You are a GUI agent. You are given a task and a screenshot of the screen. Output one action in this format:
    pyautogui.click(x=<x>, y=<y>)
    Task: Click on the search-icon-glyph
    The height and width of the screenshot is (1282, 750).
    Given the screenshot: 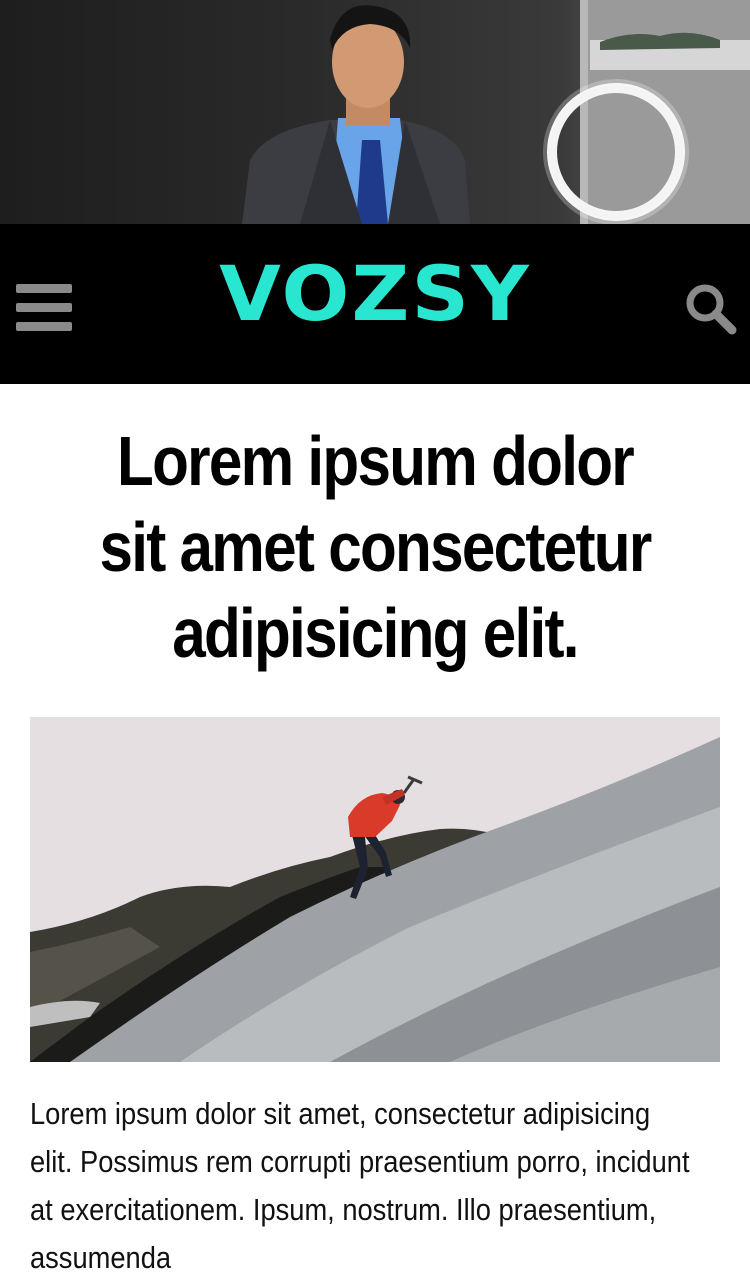 What is the action you would take?
    pyautogui.click(x=711, y=309)
    